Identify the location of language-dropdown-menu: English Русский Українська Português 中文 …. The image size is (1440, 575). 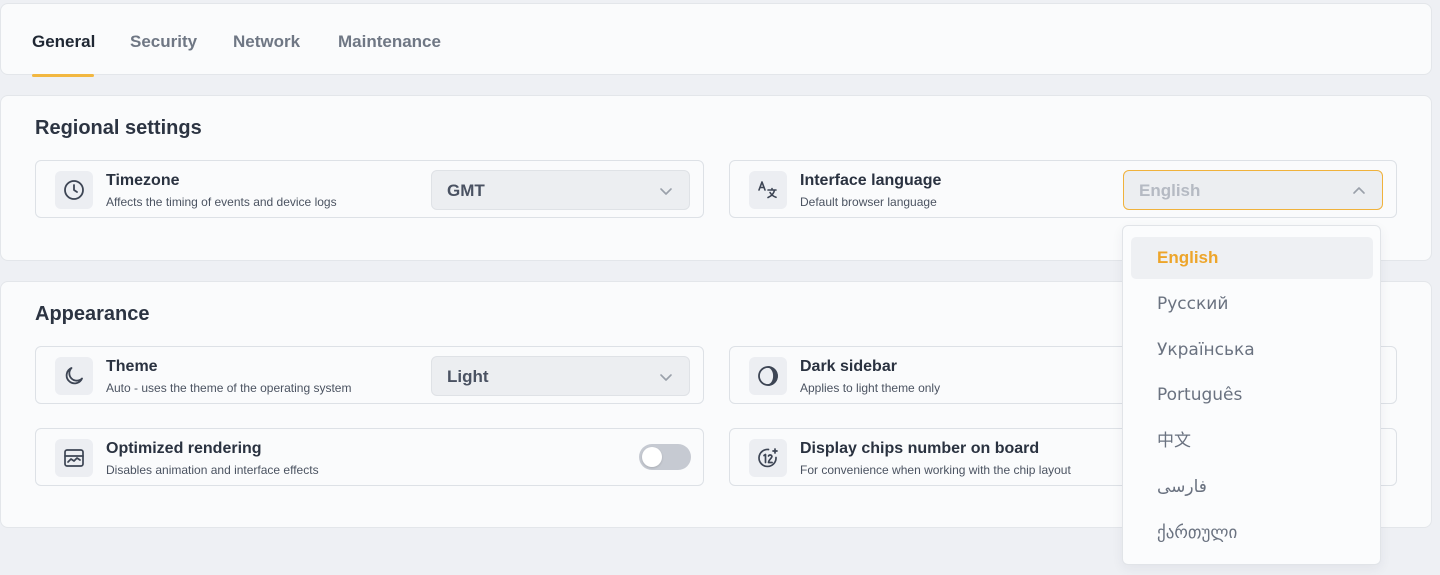
(1251, 395).